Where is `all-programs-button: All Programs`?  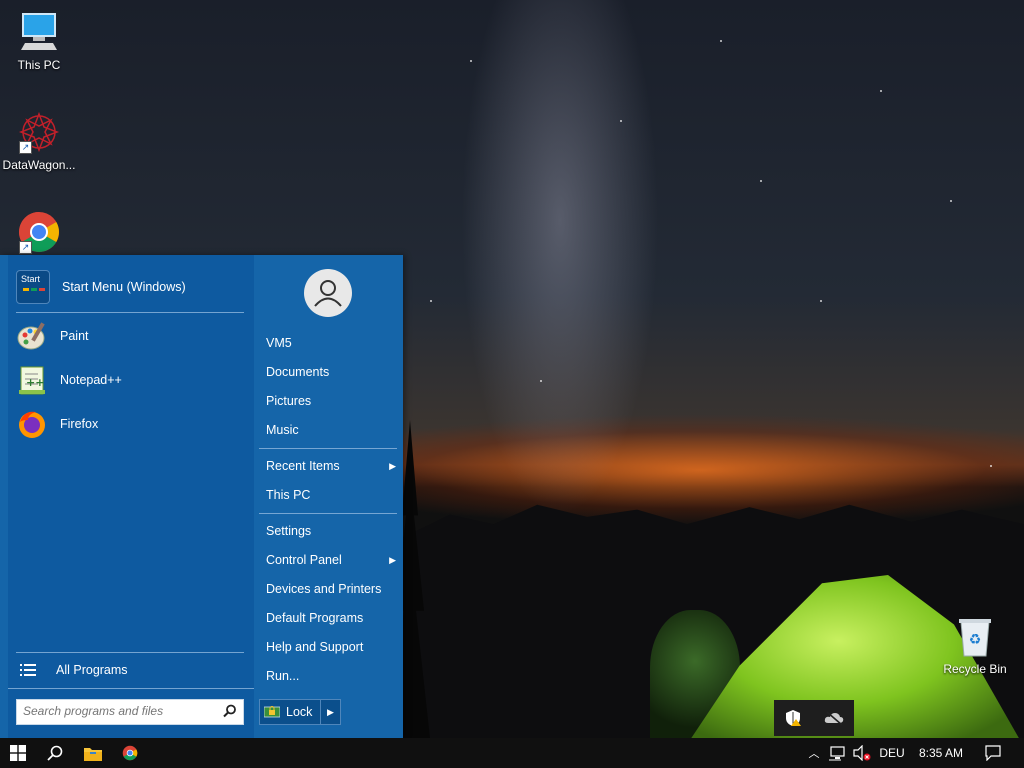 all-programs-button: All Programs is located at coordinates (134, 670).